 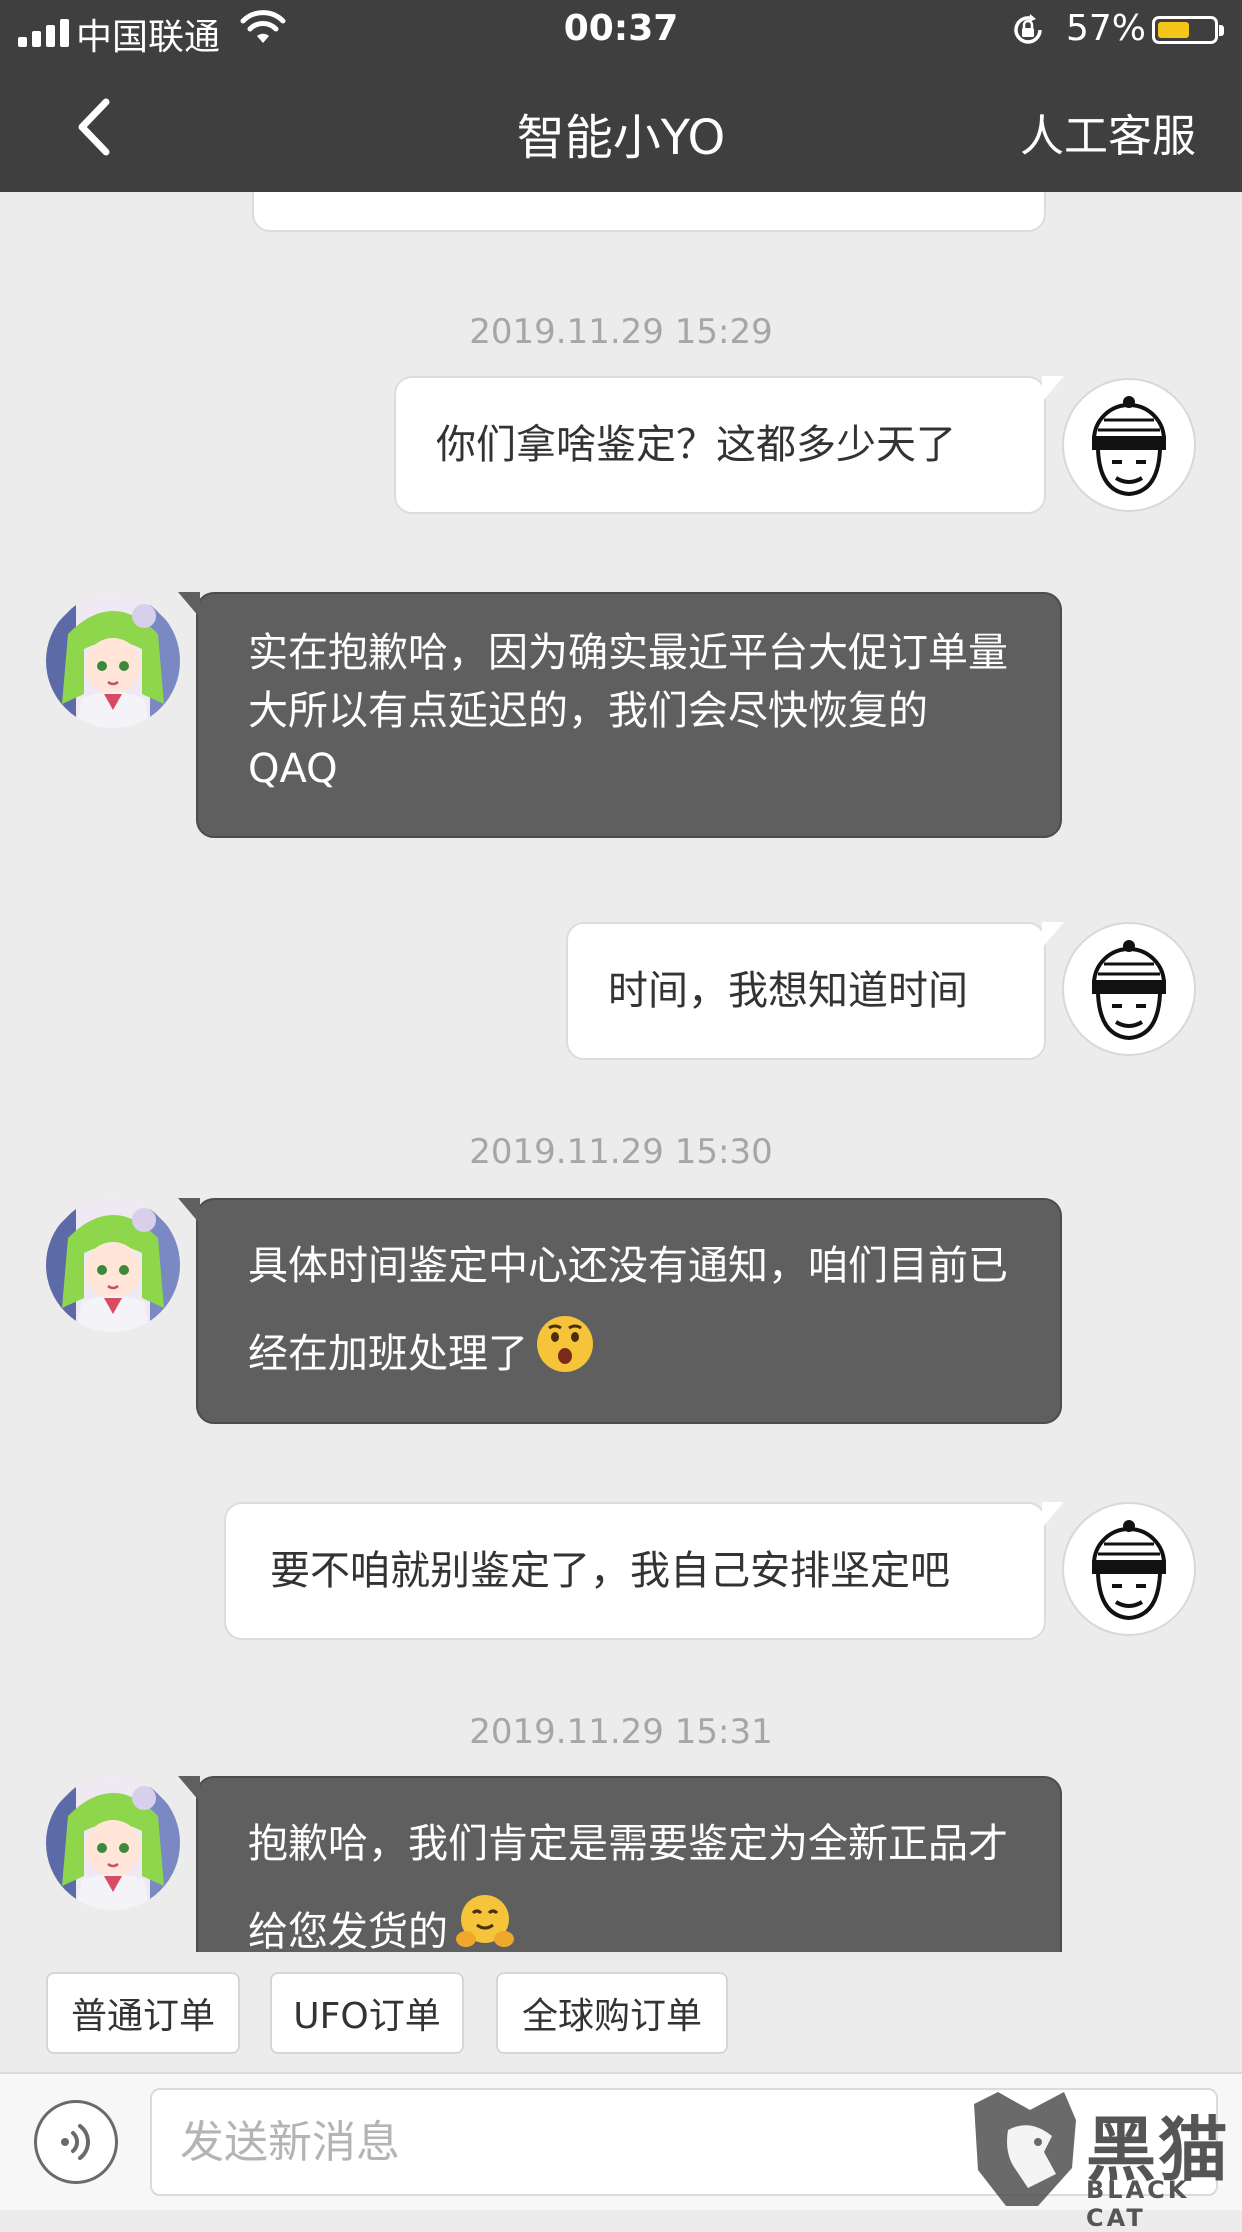 I want to click on quick-reply-normal-order: 普通订单, so click(x=143, y=2013).